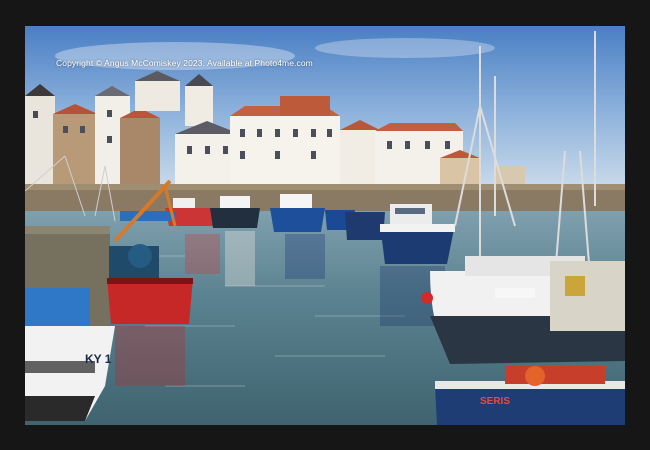  Describe the element at coordinates (405, 48) in the screenshot. I see `cloud` at that location.